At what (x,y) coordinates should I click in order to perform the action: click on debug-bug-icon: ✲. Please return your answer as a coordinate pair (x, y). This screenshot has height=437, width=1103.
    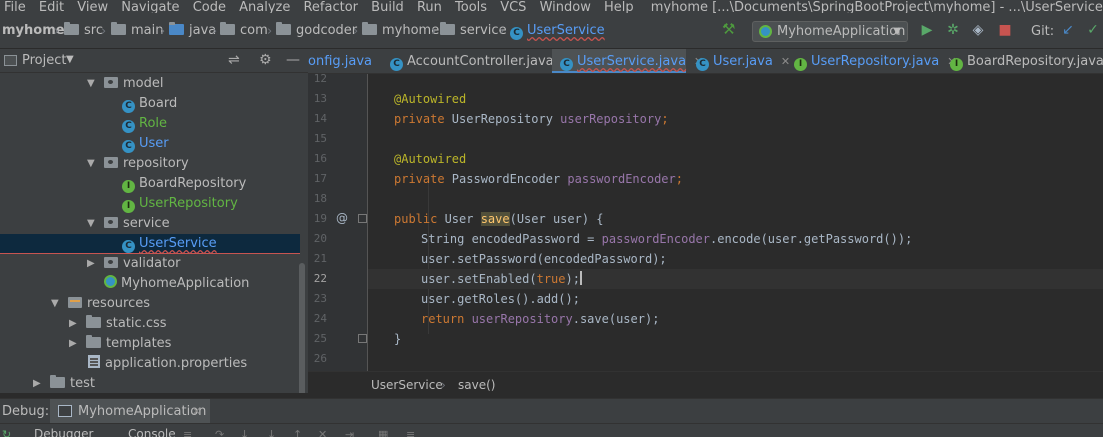
    Looking at the image, I should click on (953, 30).